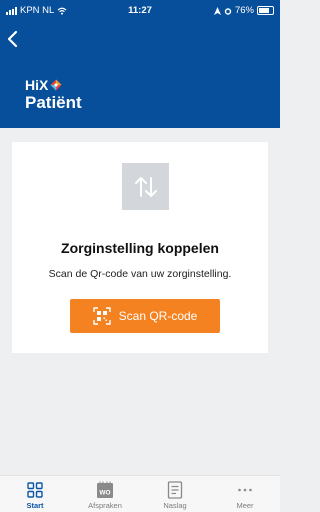  Describe the element at coordinates (175, 490) in the screenshot. I see `document-icon` at that location.